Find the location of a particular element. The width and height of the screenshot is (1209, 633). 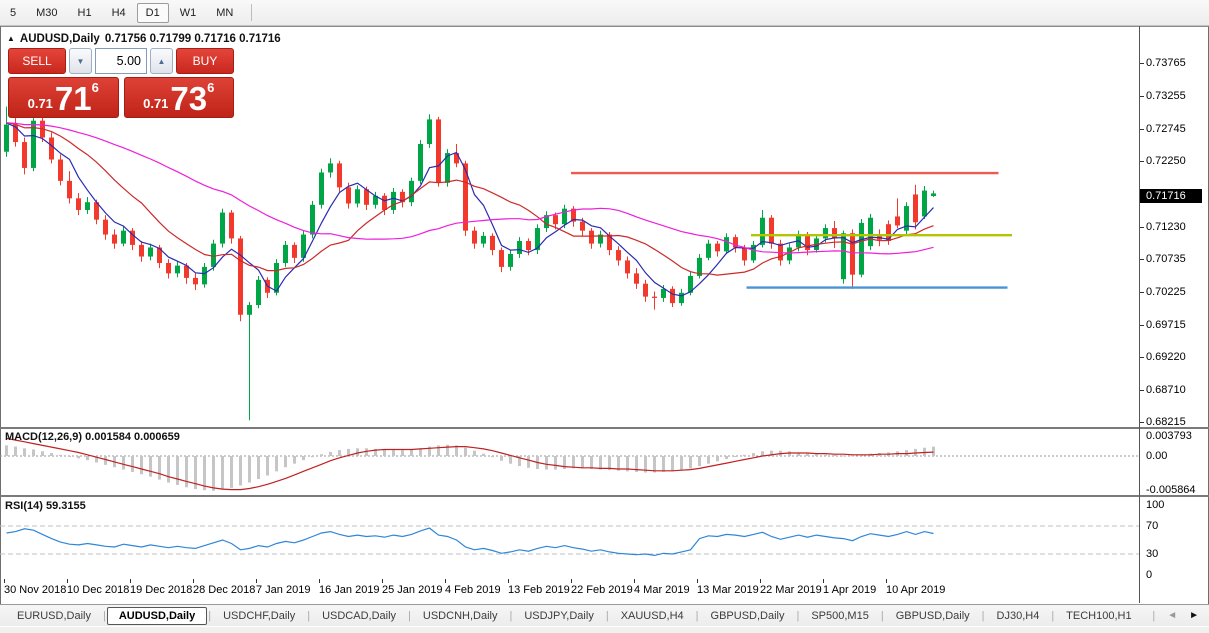

date-axis-label: 1 Apr 2019 is located at coordinates (850, 590).